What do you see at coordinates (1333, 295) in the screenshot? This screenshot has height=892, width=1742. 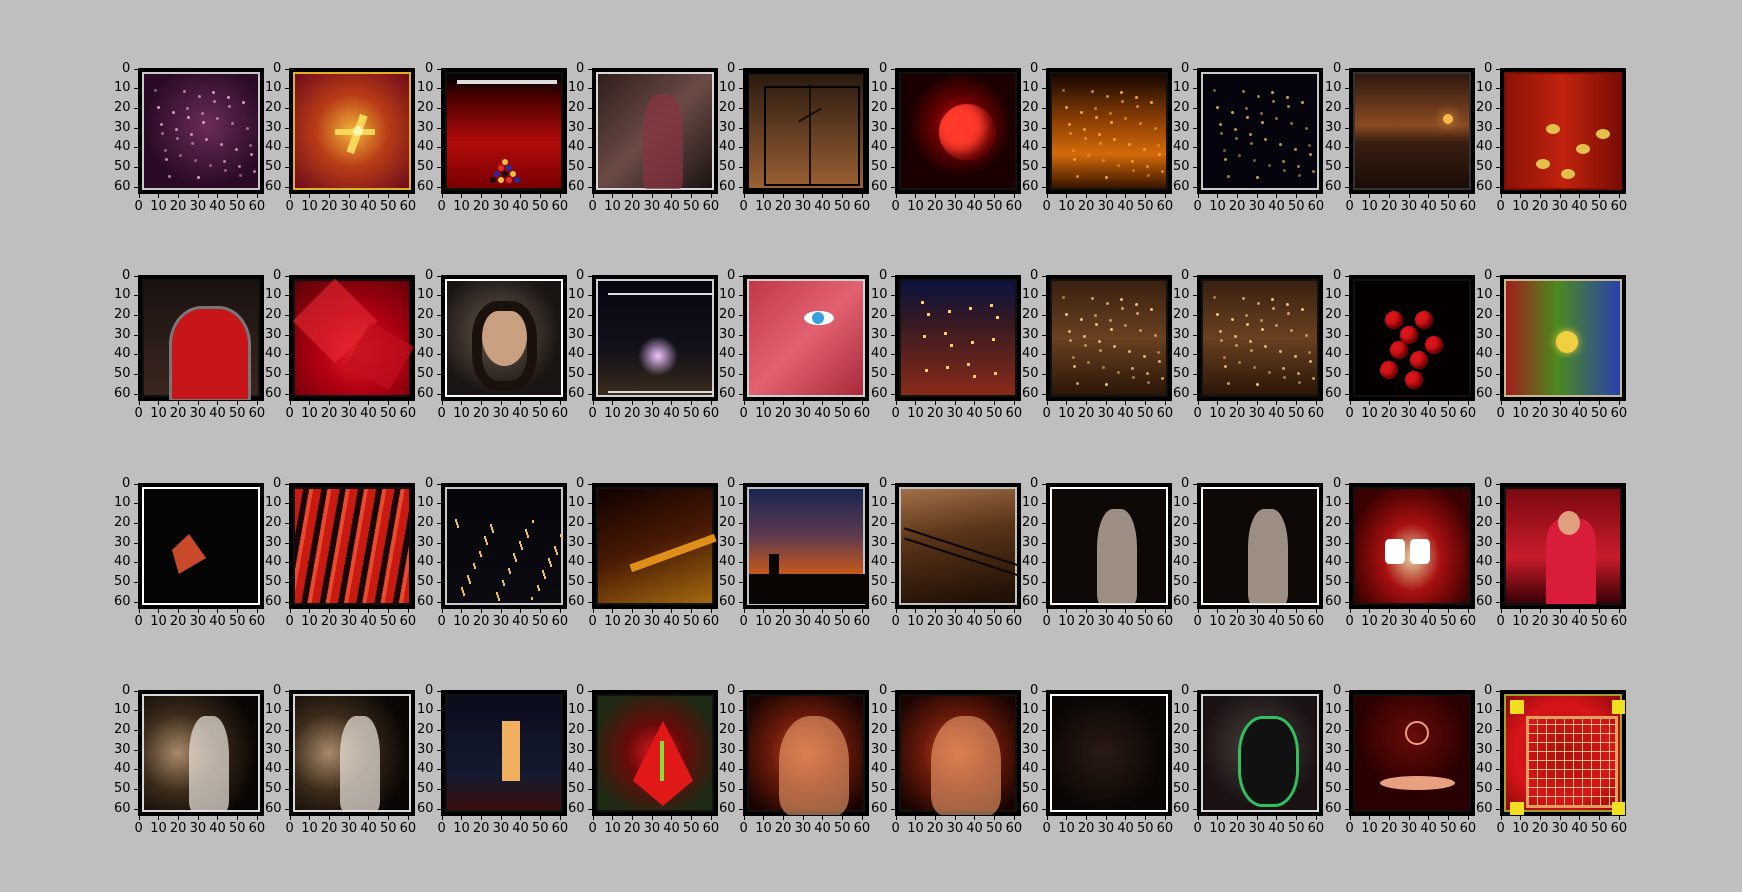 I see `y-tick-label: 10` at bounding box center [1333, 295].